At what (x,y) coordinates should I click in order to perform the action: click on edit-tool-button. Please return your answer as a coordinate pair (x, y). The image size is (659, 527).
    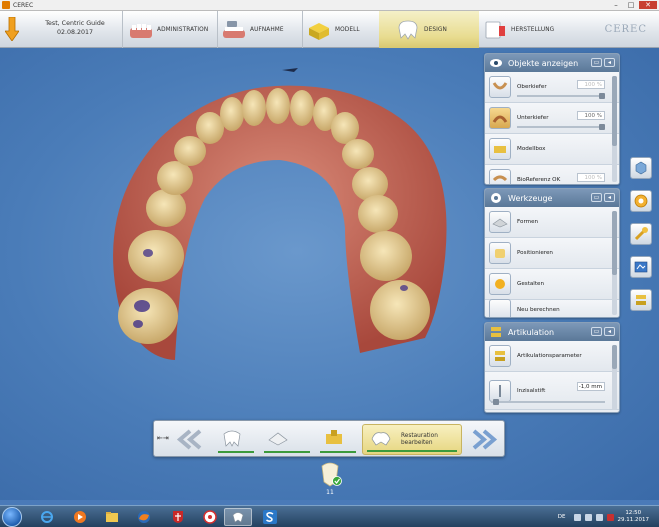
    Looking at the image, I should click on (641, 234).